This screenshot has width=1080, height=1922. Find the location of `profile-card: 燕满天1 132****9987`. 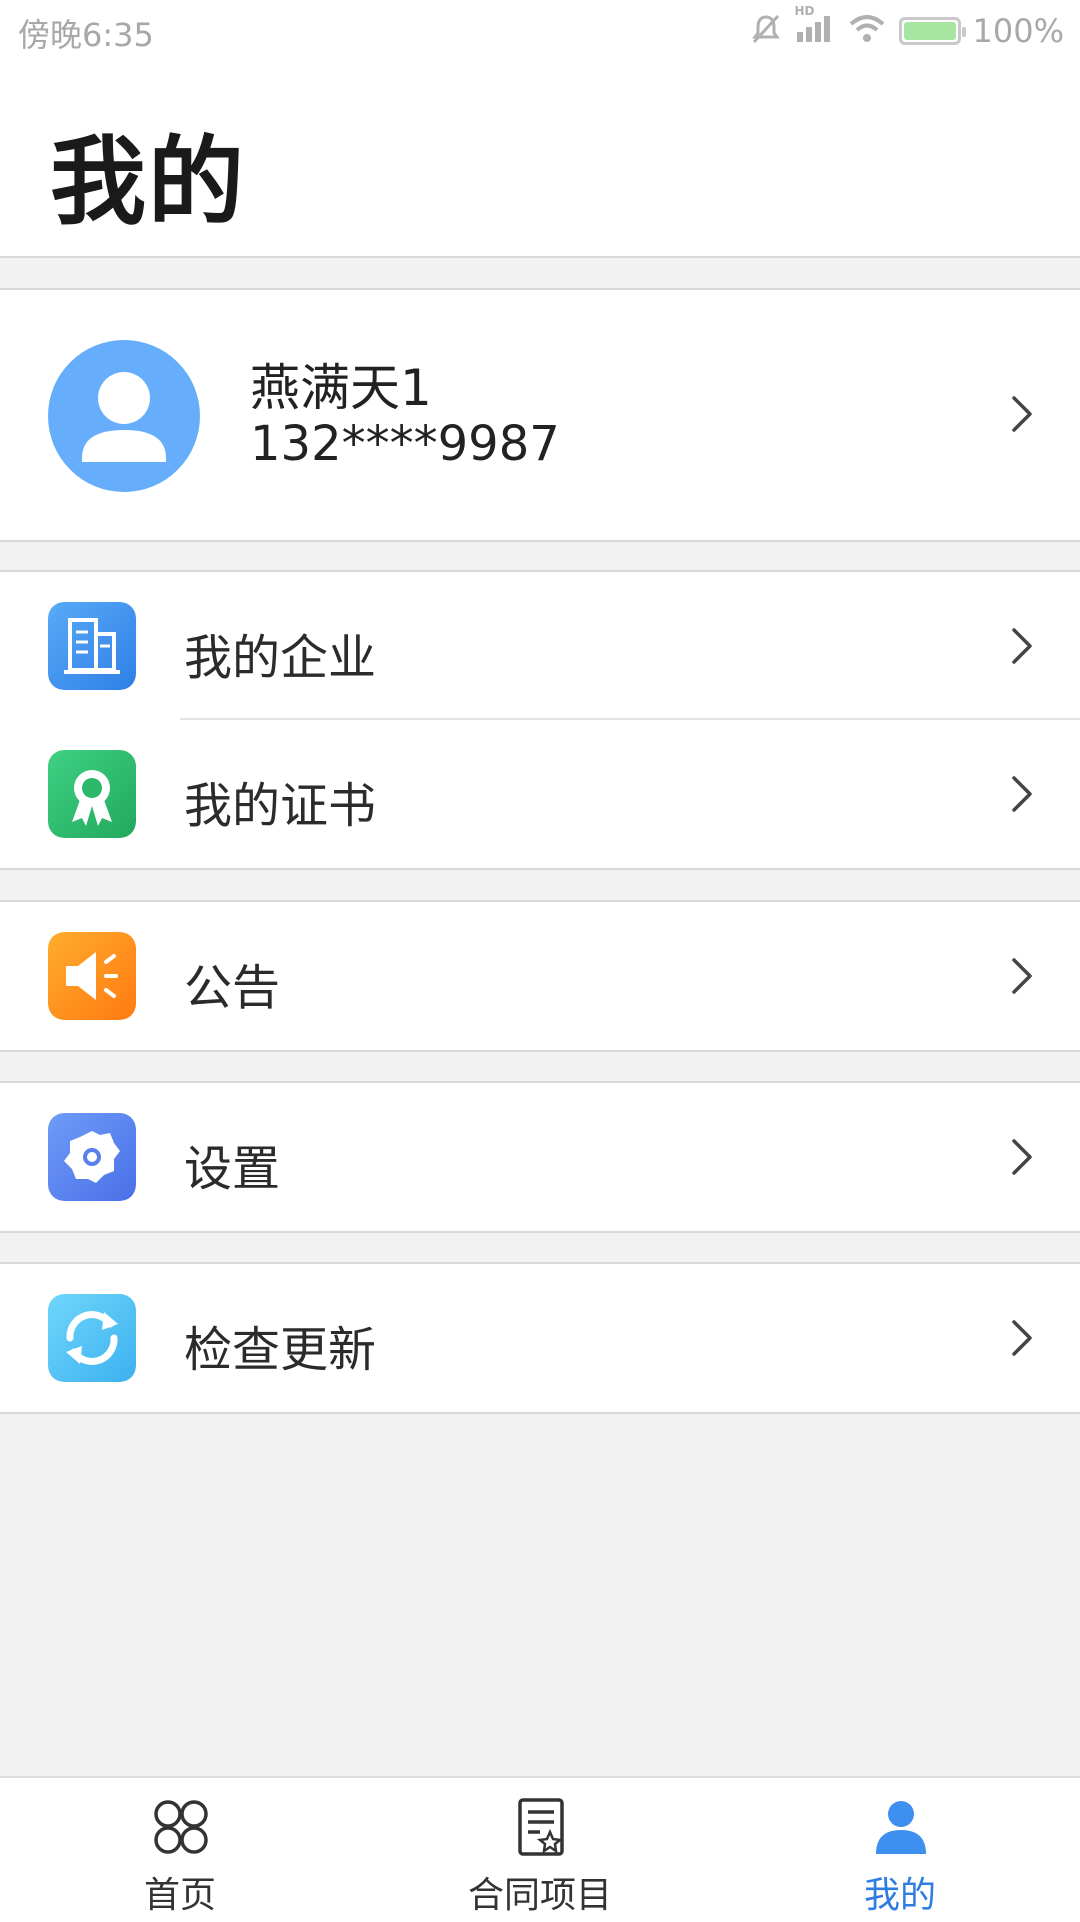

profile-card: 燕满天1 132****9987 is located at coordinates (540, 415).